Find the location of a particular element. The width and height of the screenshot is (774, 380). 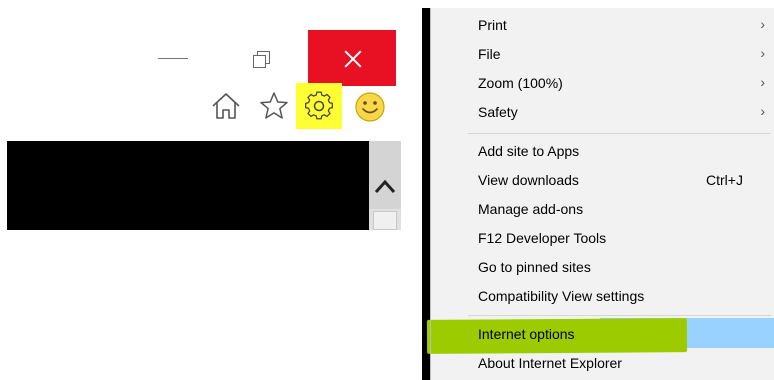

menu-item-view-downloads: View downloads Ctrl+J is located at coordinates (602, 180).